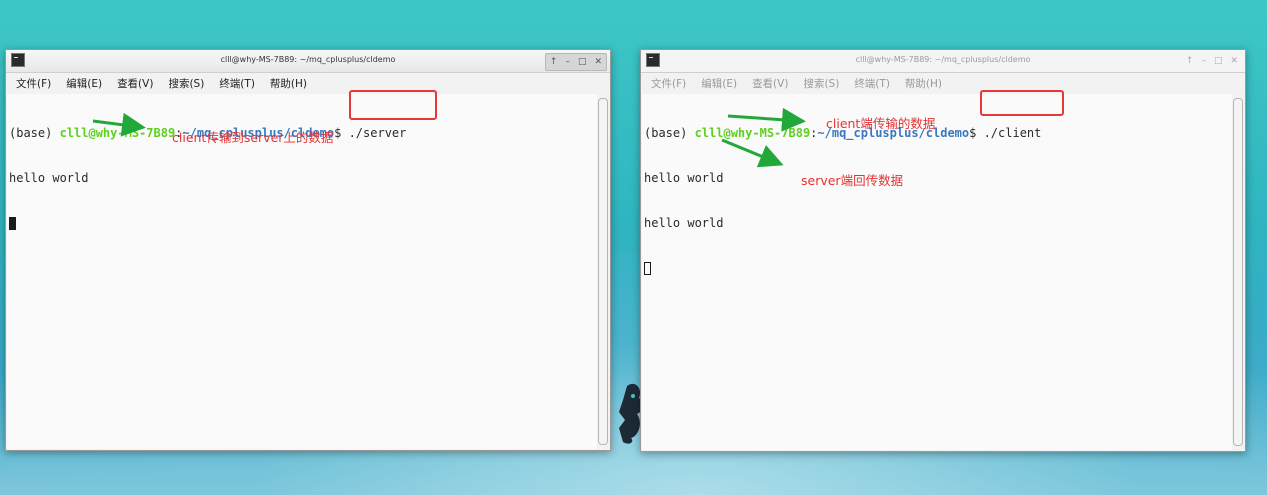 The width and height of the screenshot is (1267, 495). I want to click on annotation-client-label: client端传输的数据, so click(881, 123).